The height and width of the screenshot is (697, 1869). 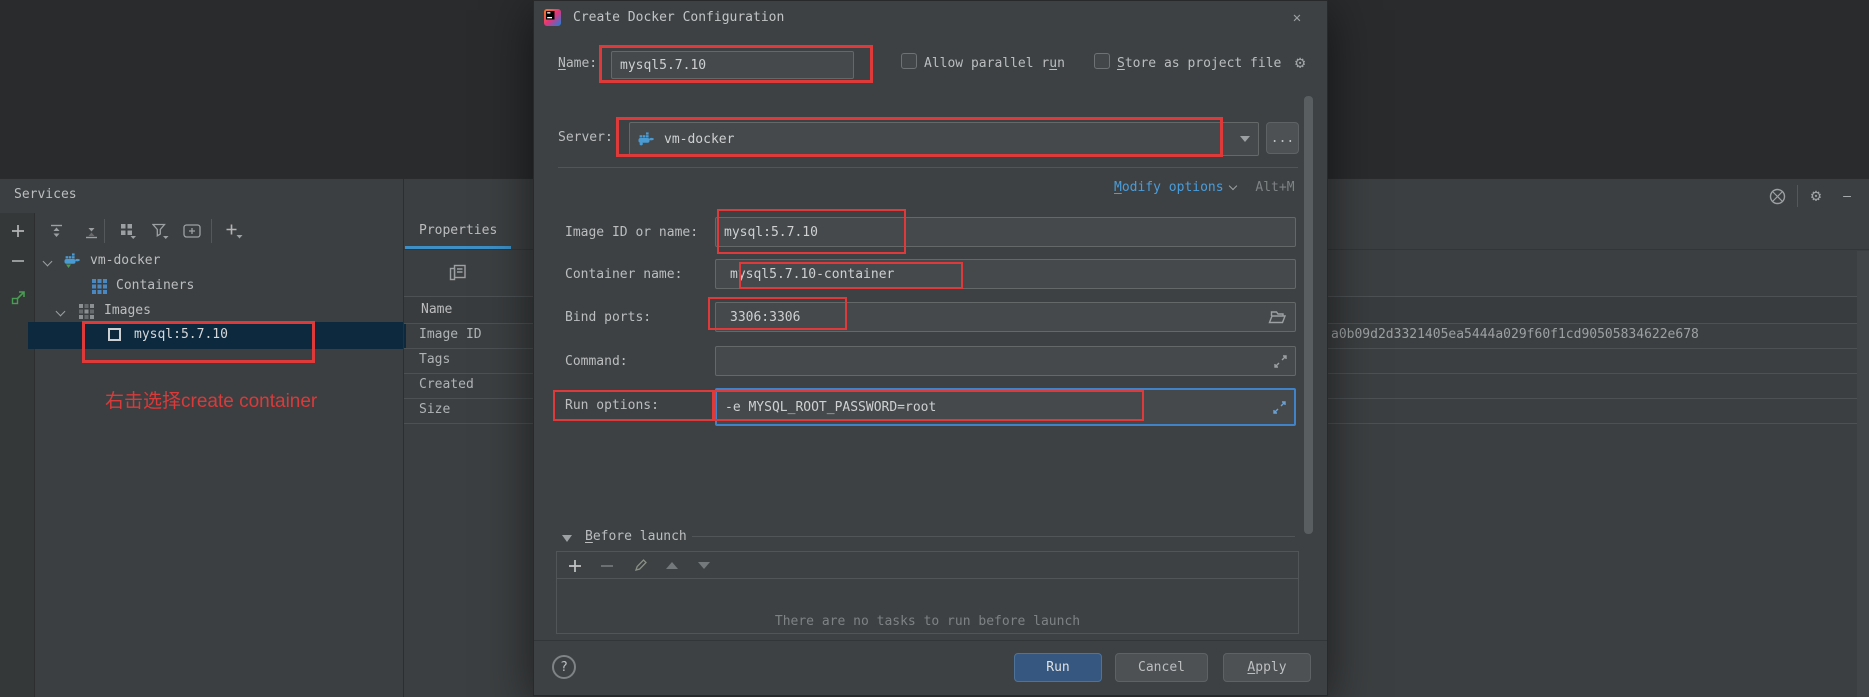 What do you see at coordinates (632, 232) in the screenshot?
I see `image-id-label: Image ID or name:` at bounding box center [632, 232].